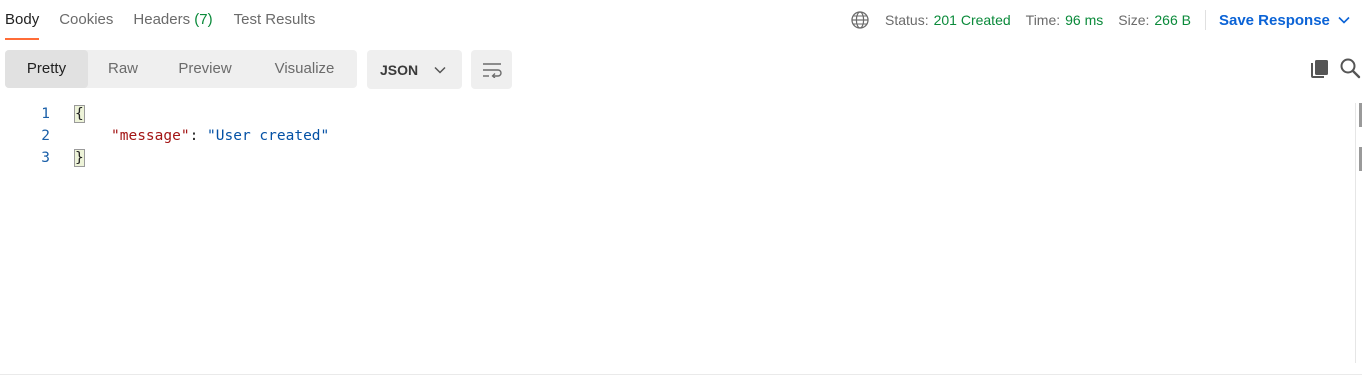 The width and height of the screenshot is (1362, 391). I want to click on code-text: {, so click(79, 114).